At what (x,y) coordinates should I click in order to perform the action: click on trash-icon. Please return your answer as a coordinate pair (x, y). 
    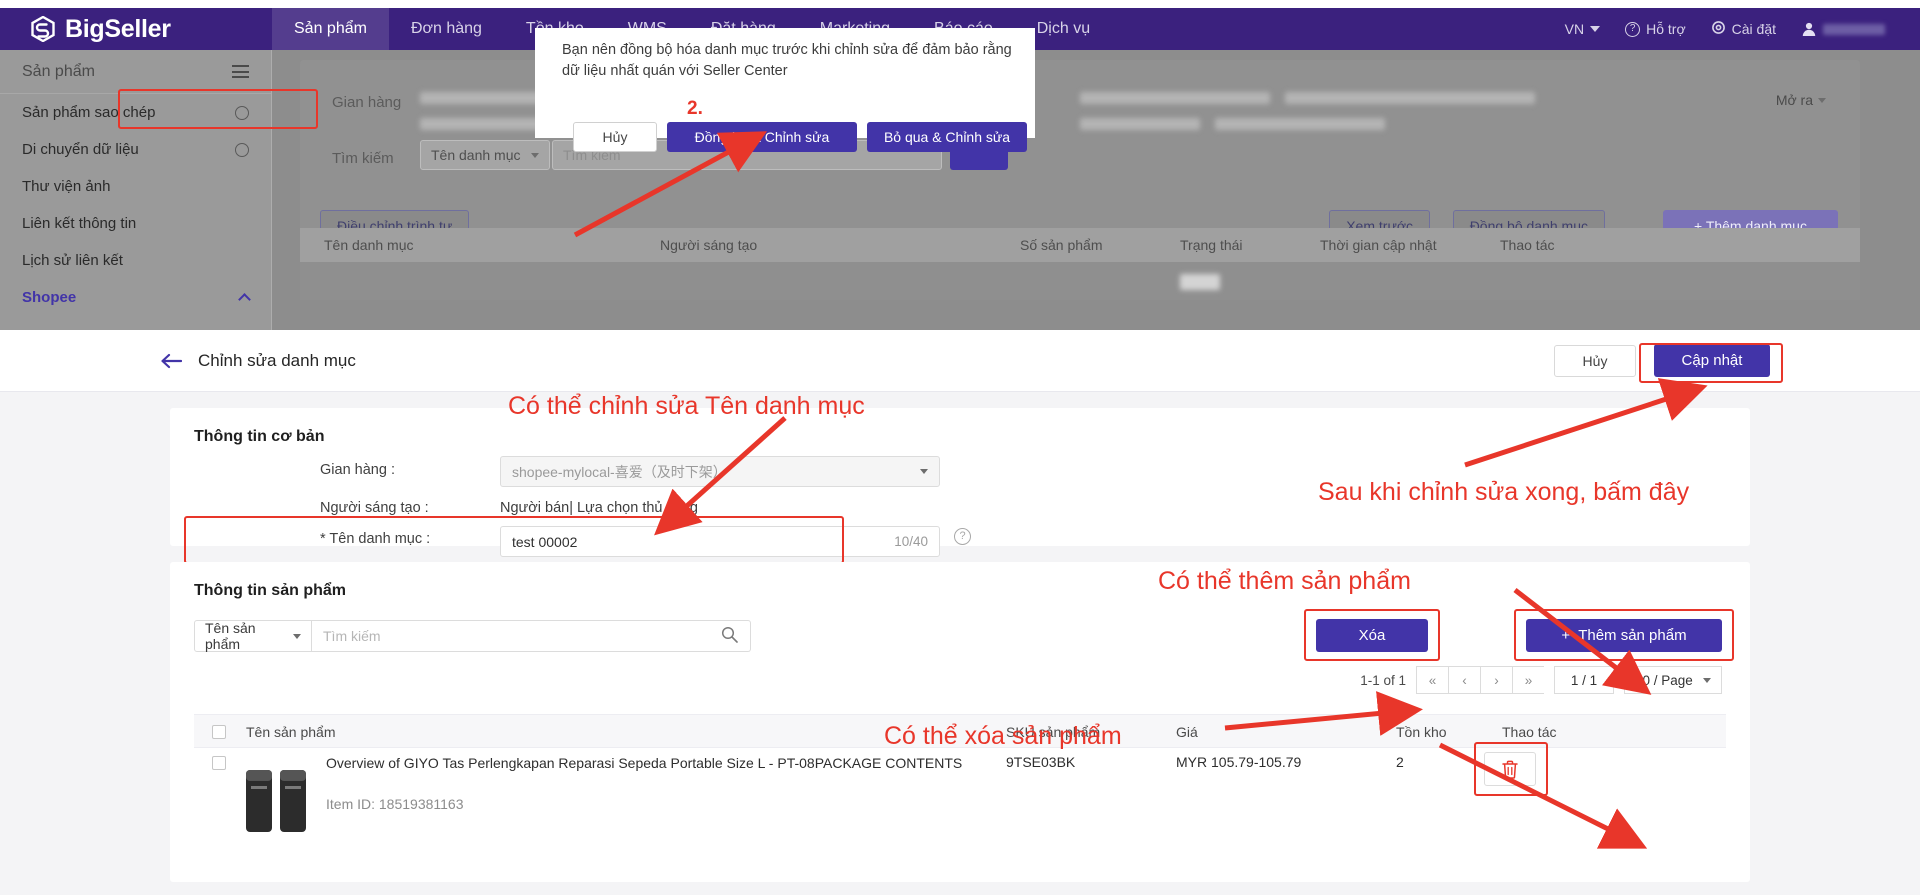
    Looking at the image, I should click on (1510, 769).